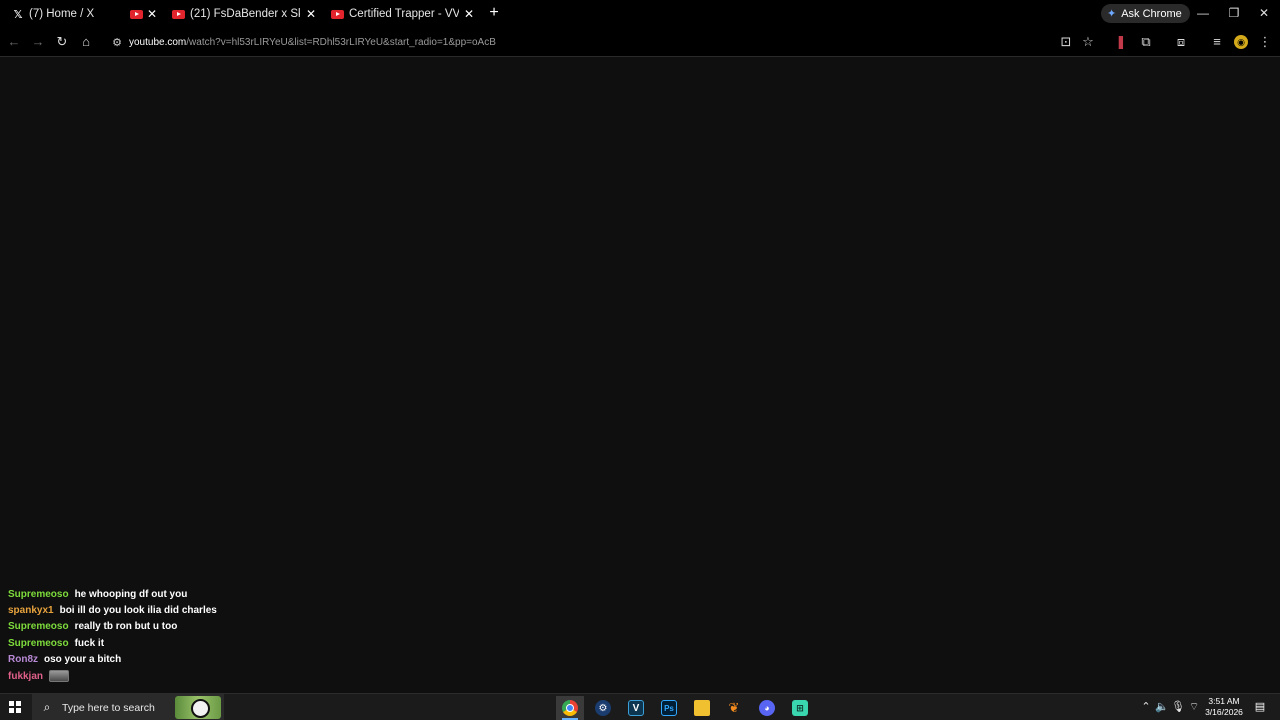 This screenshot has height=720, width=1280. What do you see at coordinates (1066, 42) in the screenshot?
I see `install-app-icon: ⊡` at bounding box center [1066, 42].